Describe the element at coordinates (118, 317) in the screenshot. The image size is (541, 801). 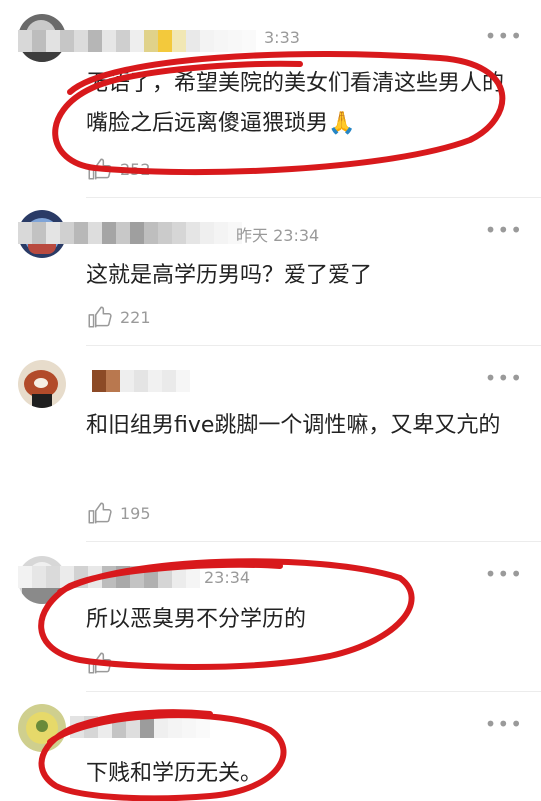
I see `like-button: 221` at that location.